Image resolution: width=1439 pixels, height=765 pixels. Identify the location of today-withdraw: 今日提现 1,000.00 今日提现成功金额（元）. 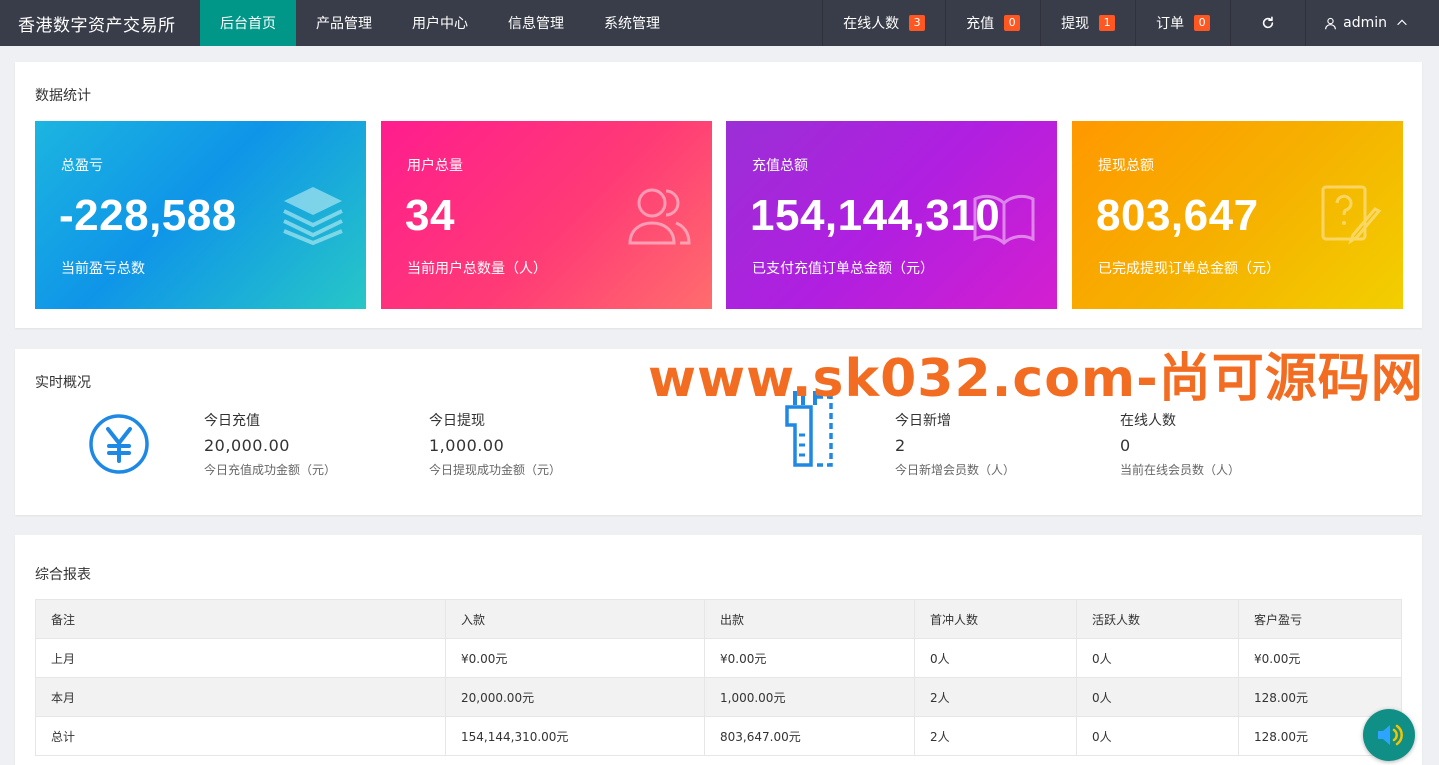
(495, 444).